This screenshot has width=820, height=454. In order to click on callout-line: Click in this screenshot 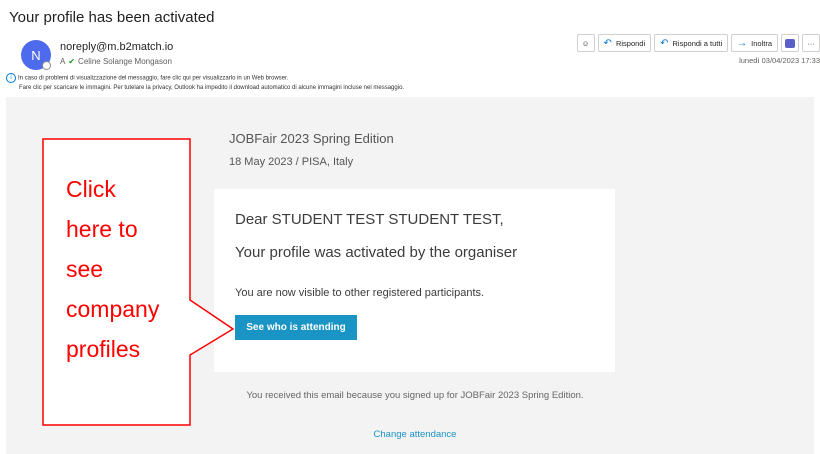, I will do `click(91, 189)`.